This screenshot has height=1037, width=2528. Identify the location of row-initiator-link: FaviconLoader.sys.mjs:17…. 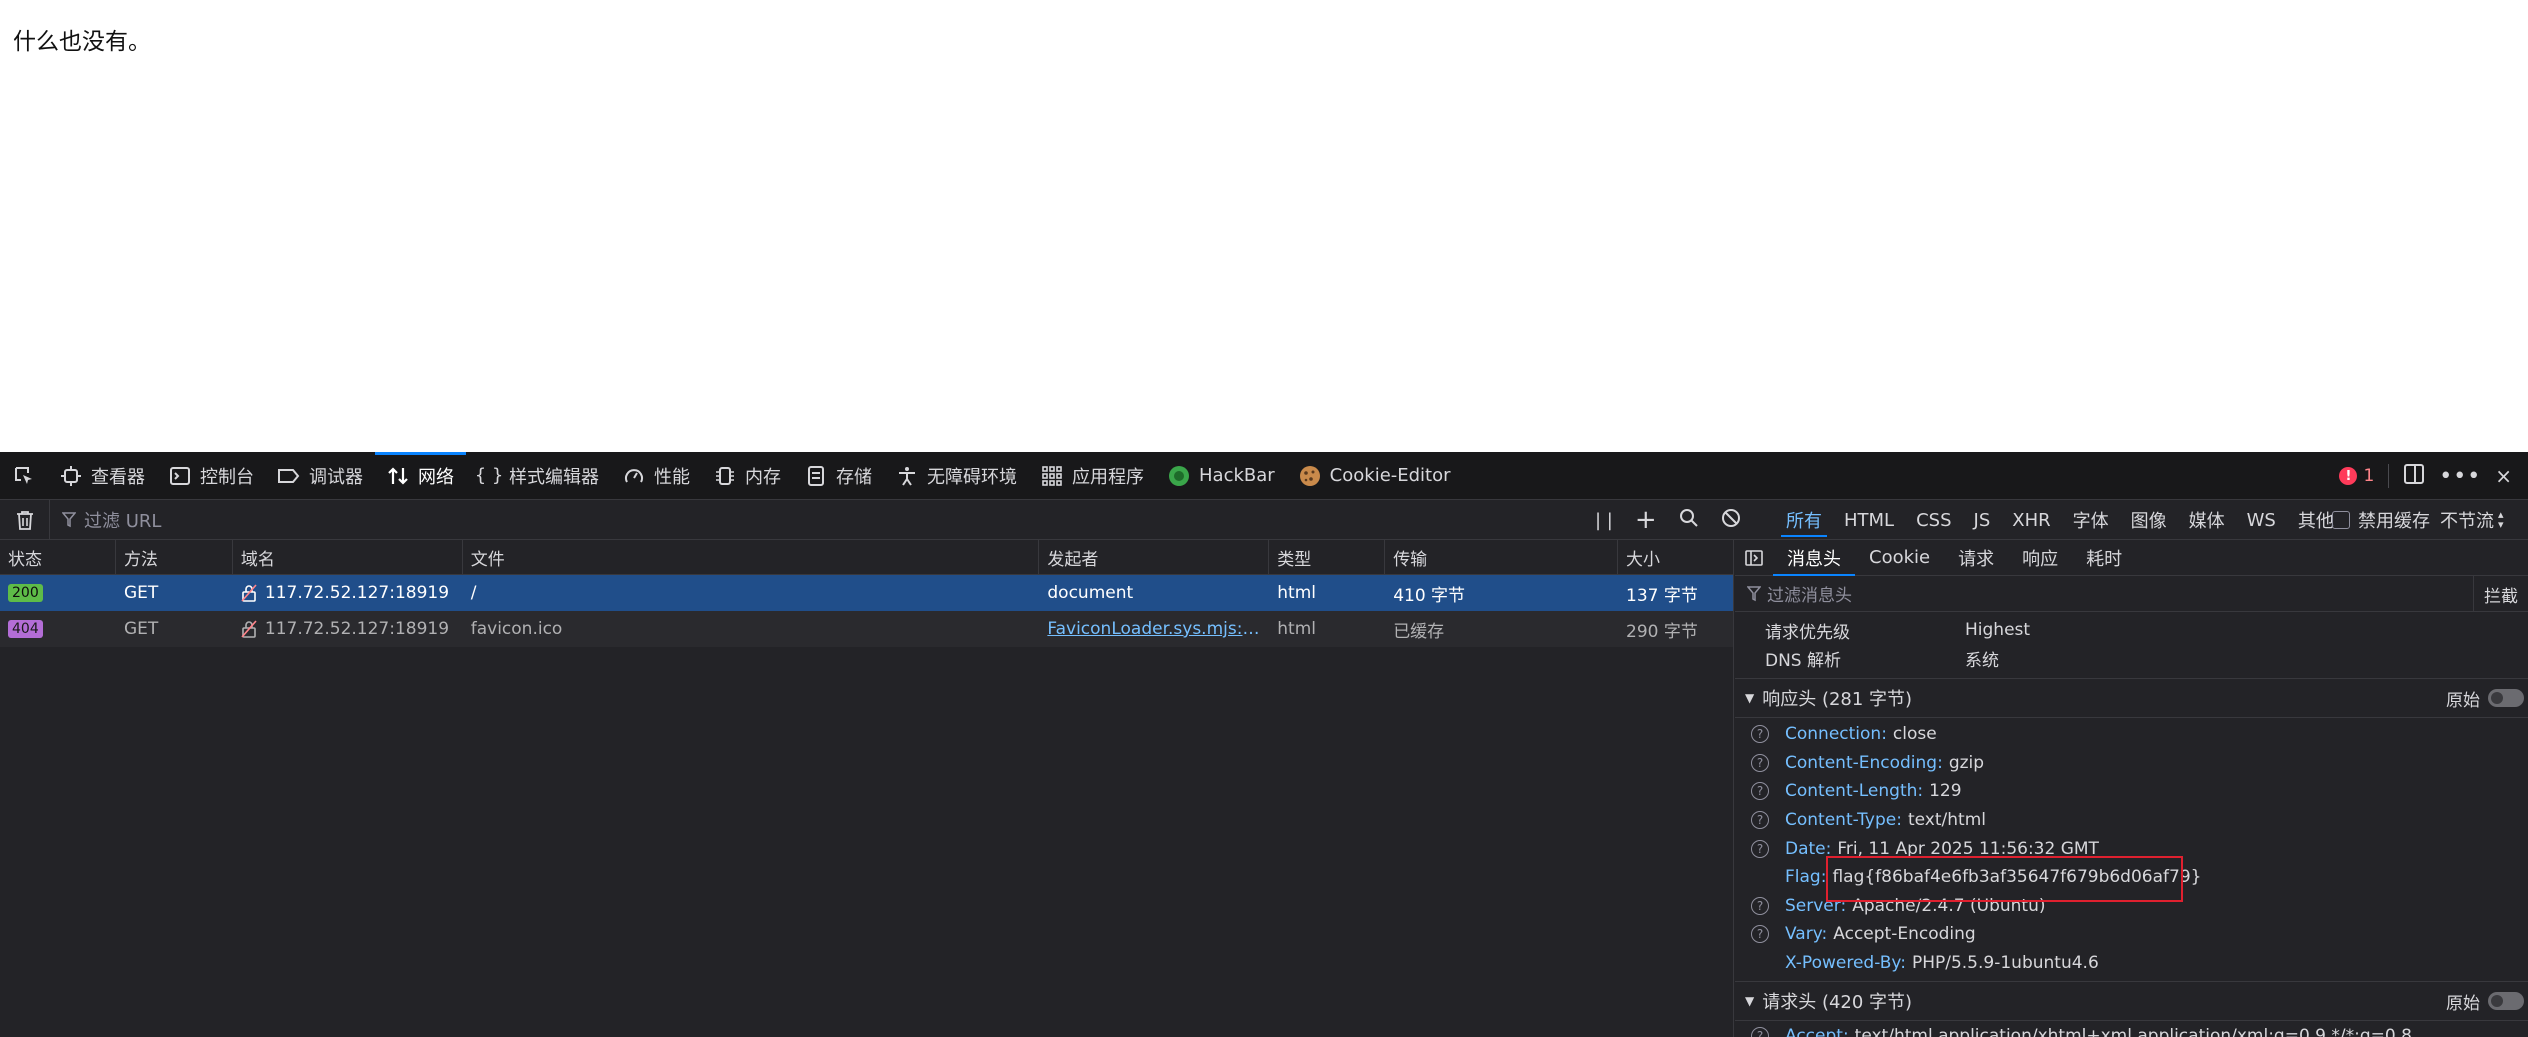
(1158, 629).